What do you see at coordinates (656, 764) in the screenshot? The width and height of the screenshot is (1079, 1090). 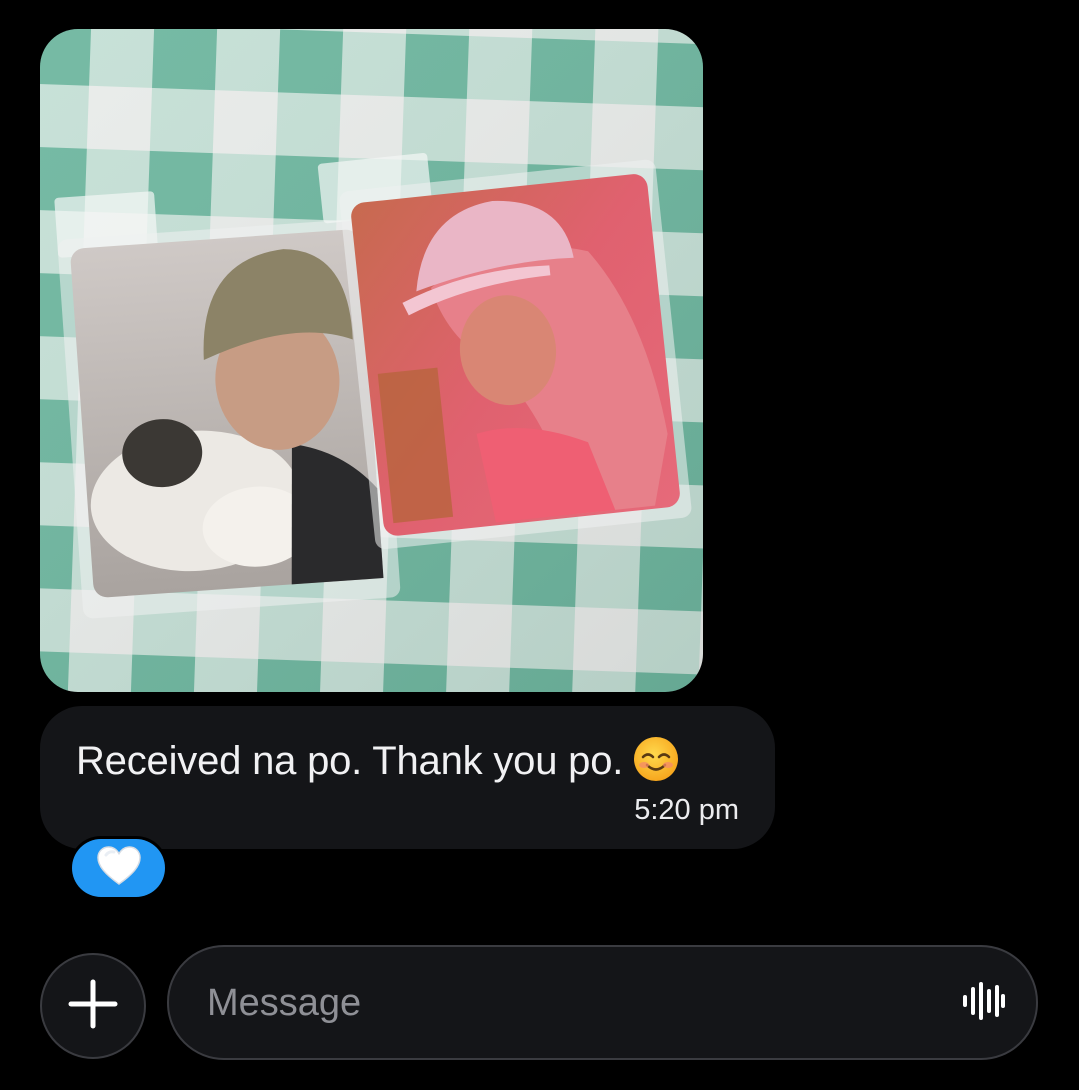 I see `smiling-face-icon` at bounding box center [656, 764].